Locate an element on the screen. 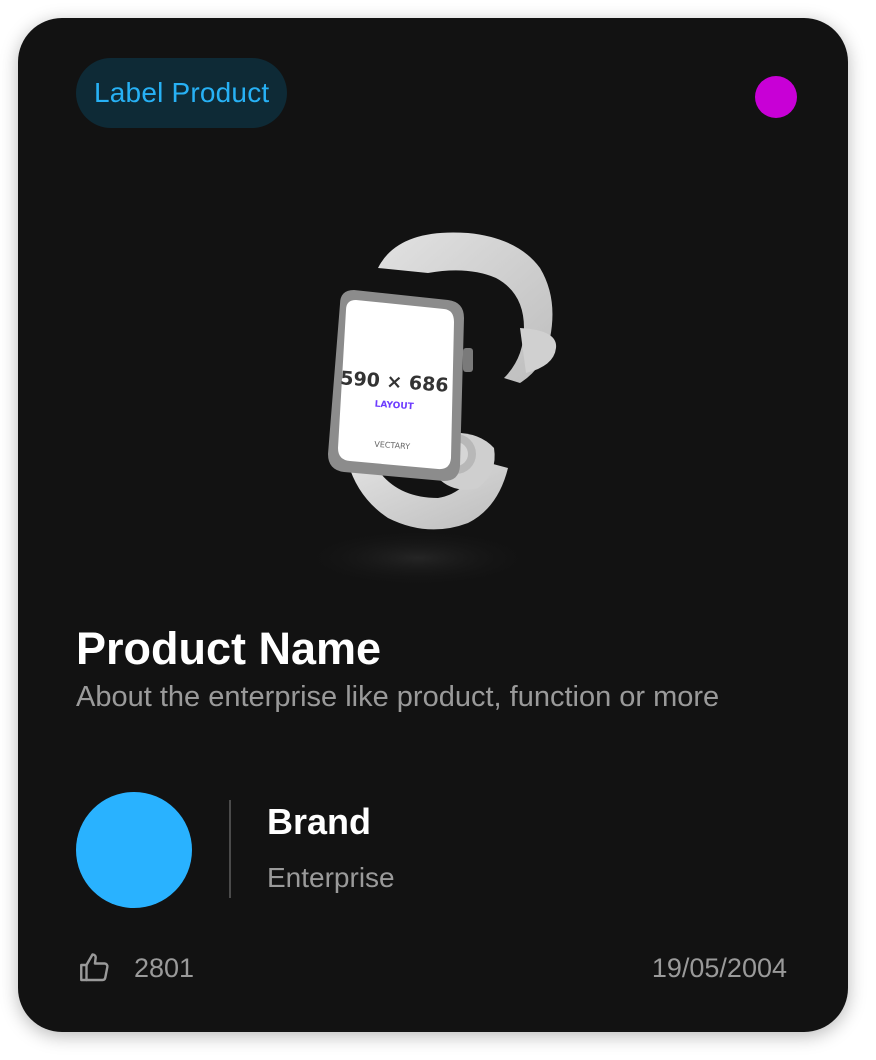  product-label-text: Label Product is located at coordinates (182, 92).